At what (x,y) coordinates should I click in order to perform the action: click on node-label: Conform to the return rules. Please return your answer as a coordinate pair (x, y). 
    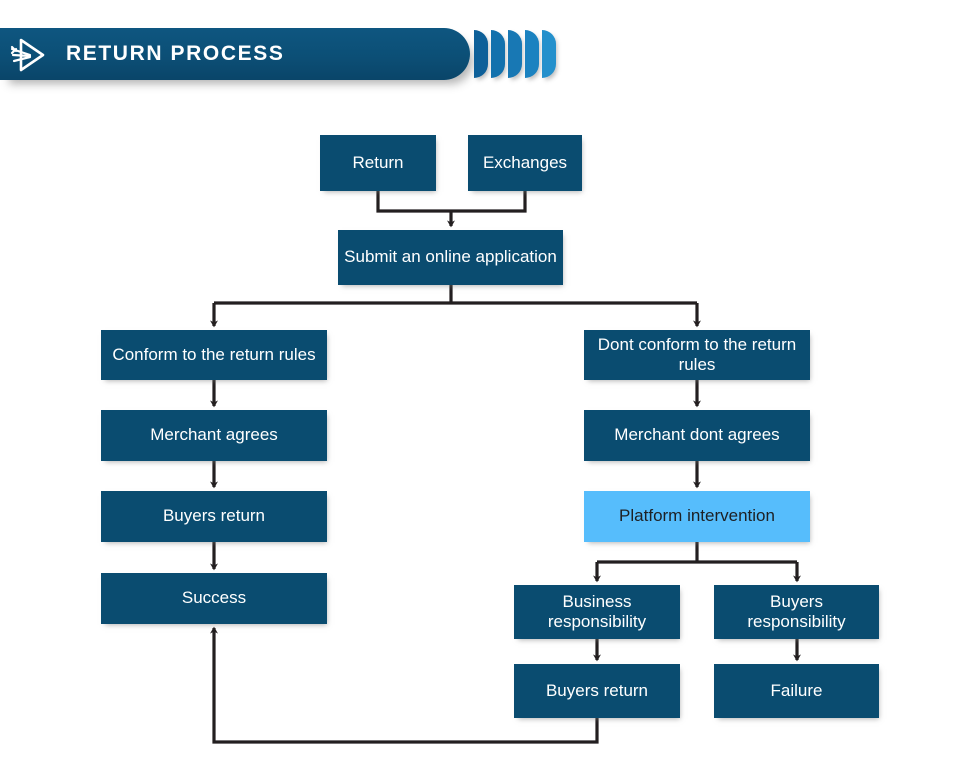
    Looking at the image, I should click on (214, 354).